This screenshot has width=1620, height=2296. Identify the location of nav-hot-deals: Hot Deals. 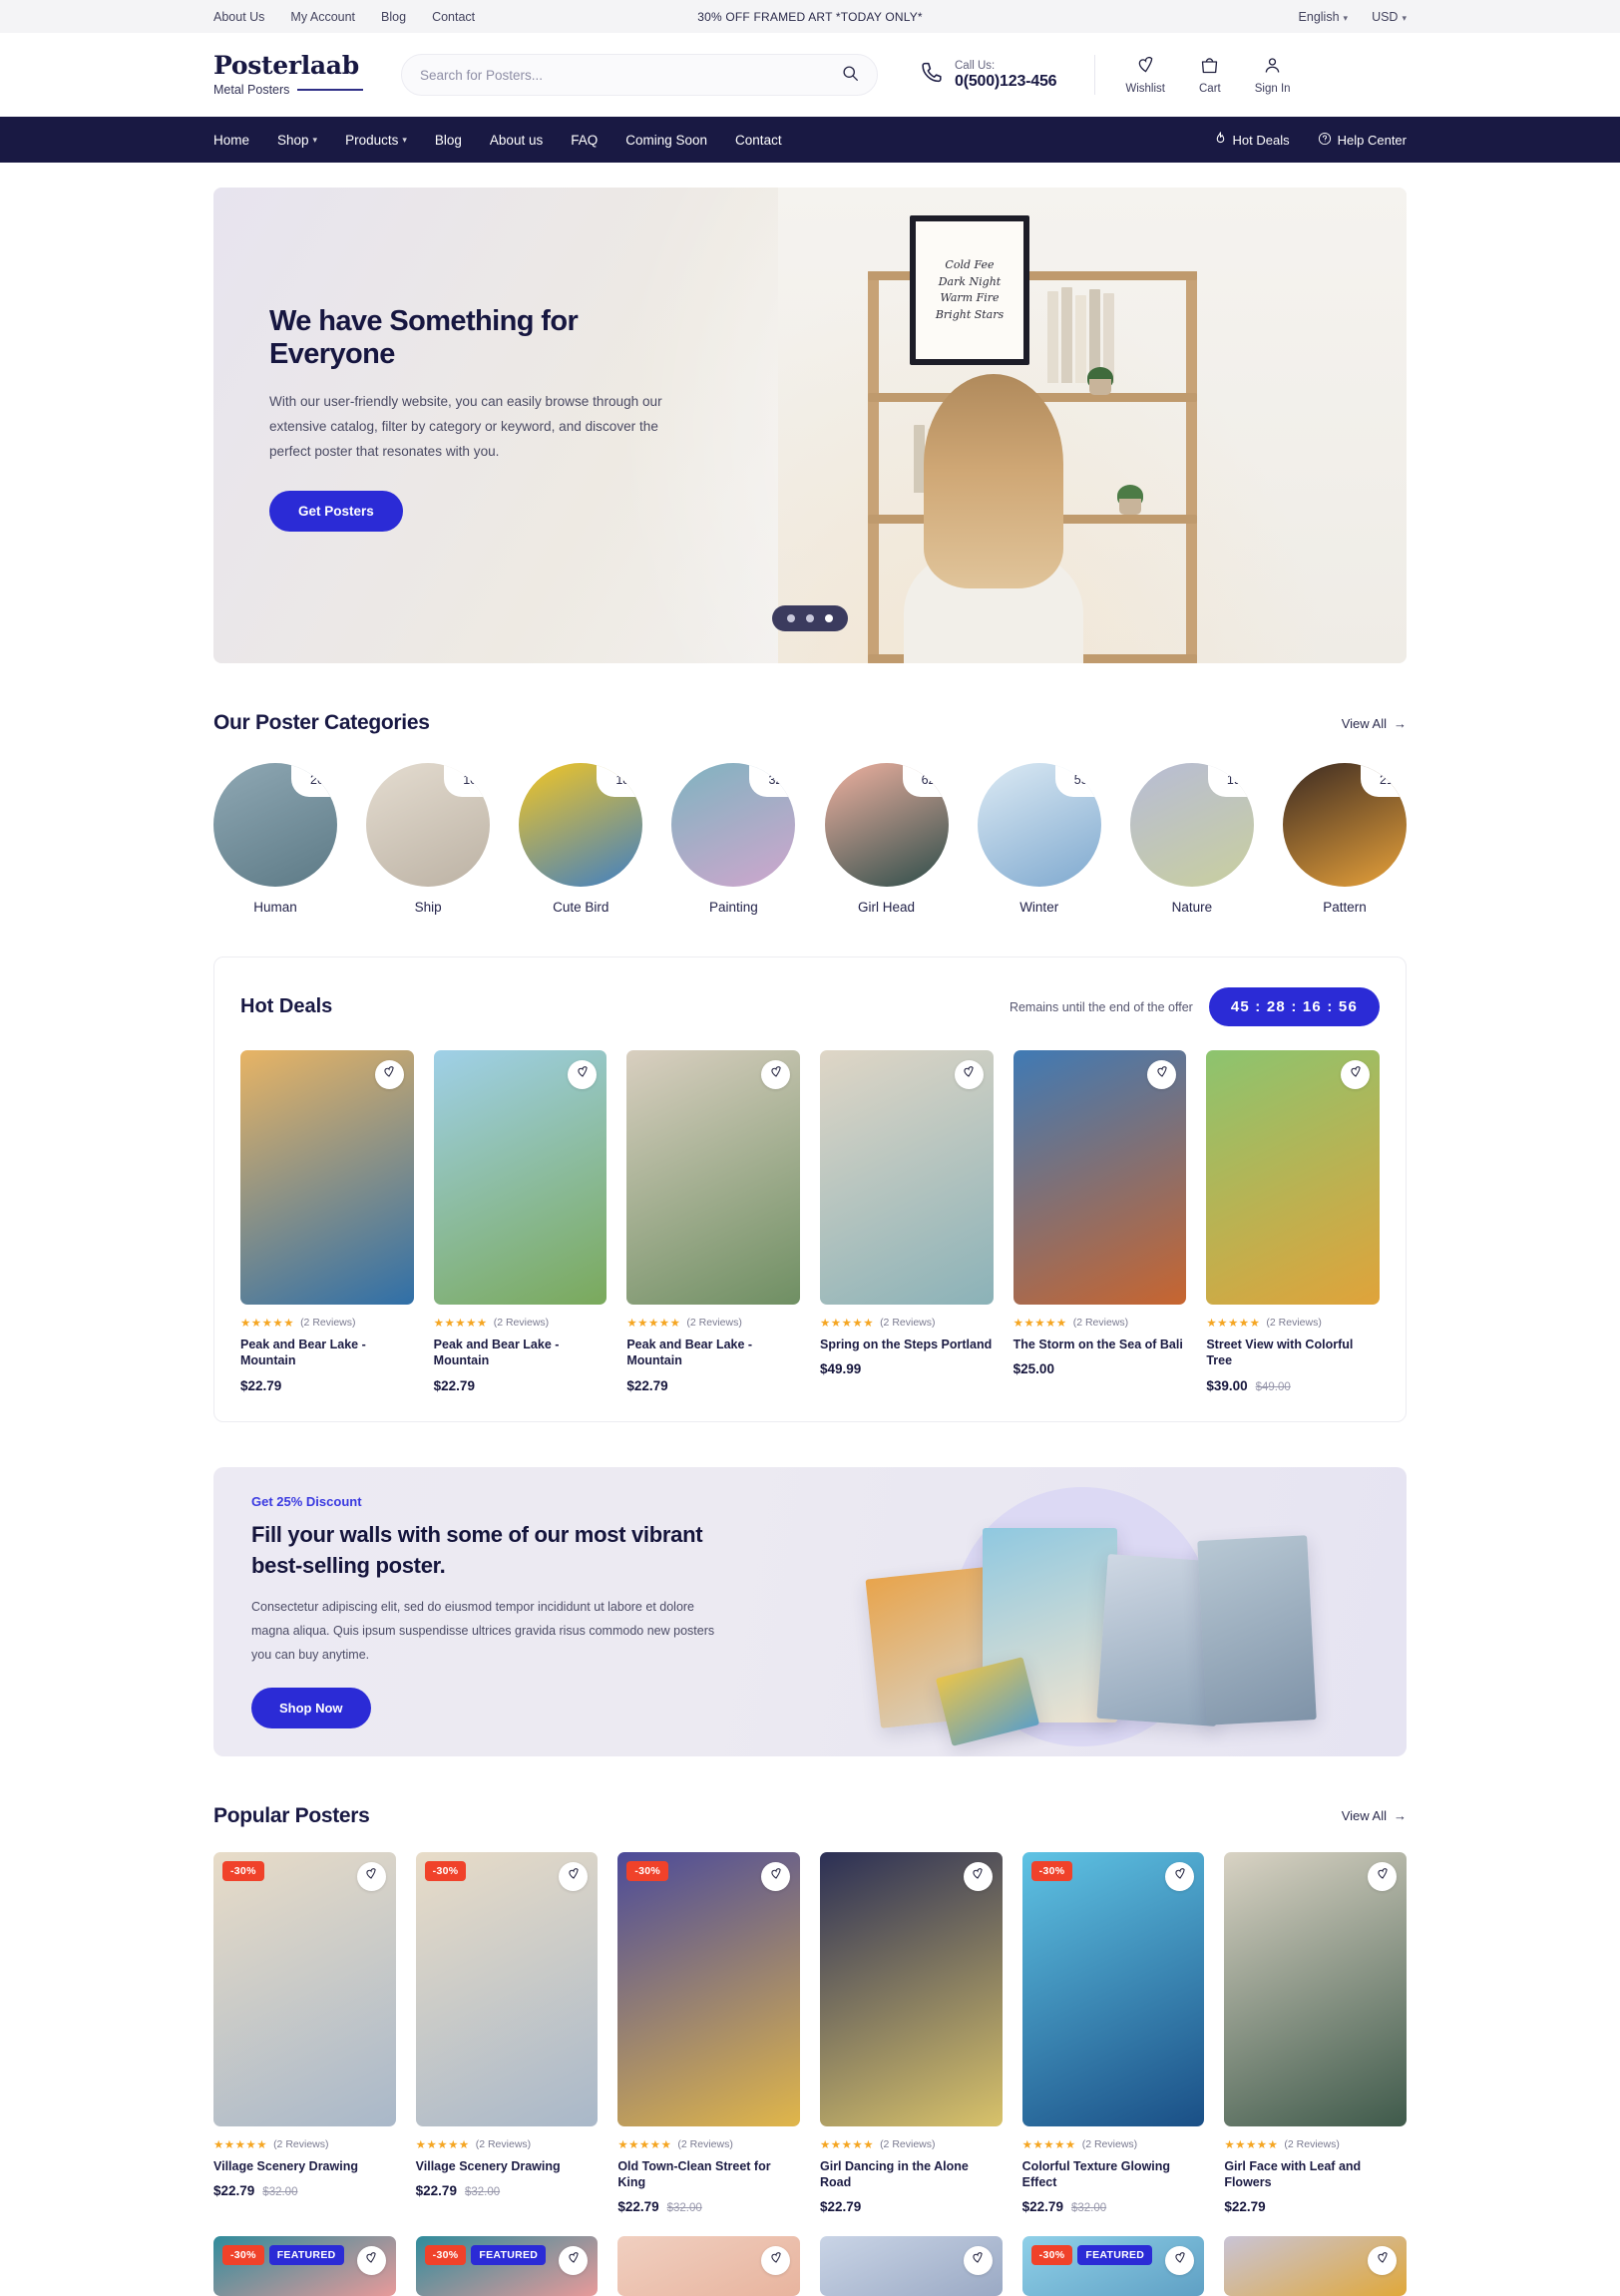
(1252, 140).